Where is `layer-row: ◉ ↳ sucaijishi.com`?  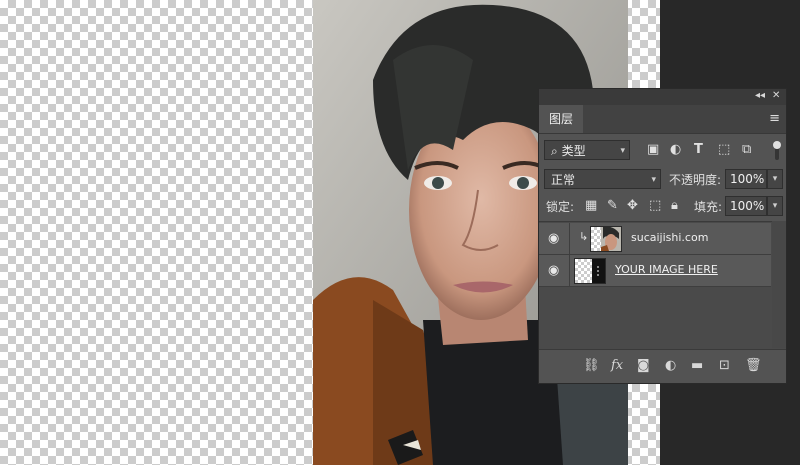 layer-row: ◉ ↳ sucaijishi.com is located at coordinates (655, 239).